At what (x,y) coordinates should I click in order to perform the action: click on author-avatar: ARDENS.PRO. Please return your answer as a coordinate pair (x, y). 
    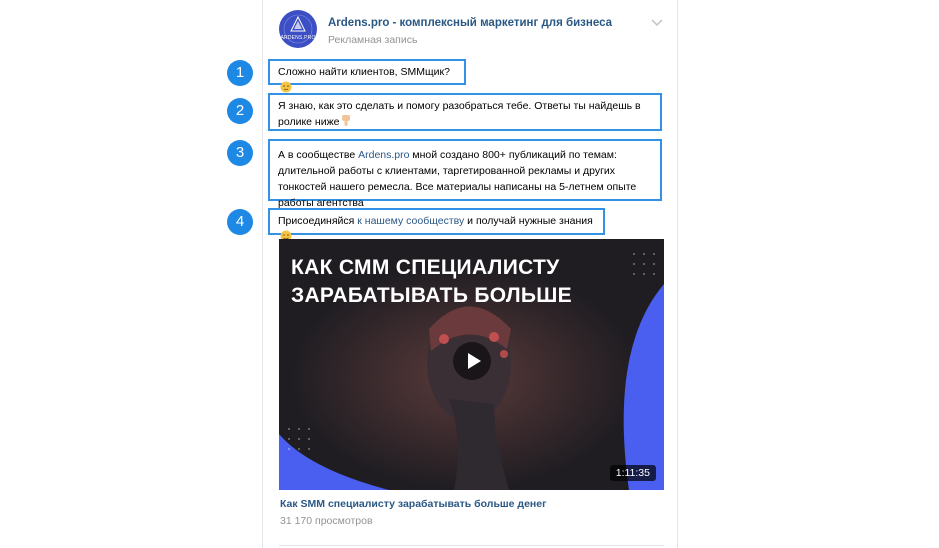
    Looking at the image, I should click on (298, 29).